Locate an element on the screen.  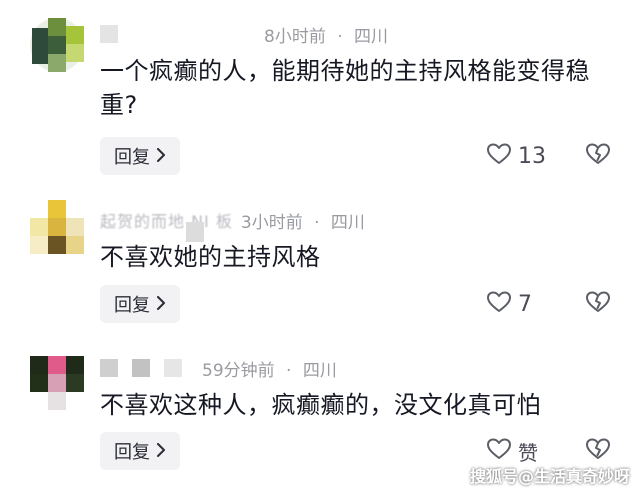
username-blurred: 起贺的而地 NI 板 is located at coordinates (166, 220).